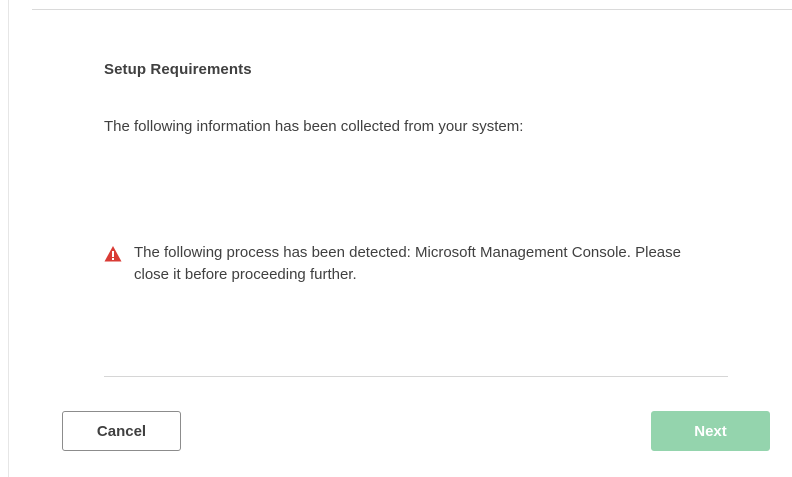 The width and height of the screenshot is (792, 477). Describe the element at coordinates (710, 431) in the screenshot. I see `next-button: Next` at that location.